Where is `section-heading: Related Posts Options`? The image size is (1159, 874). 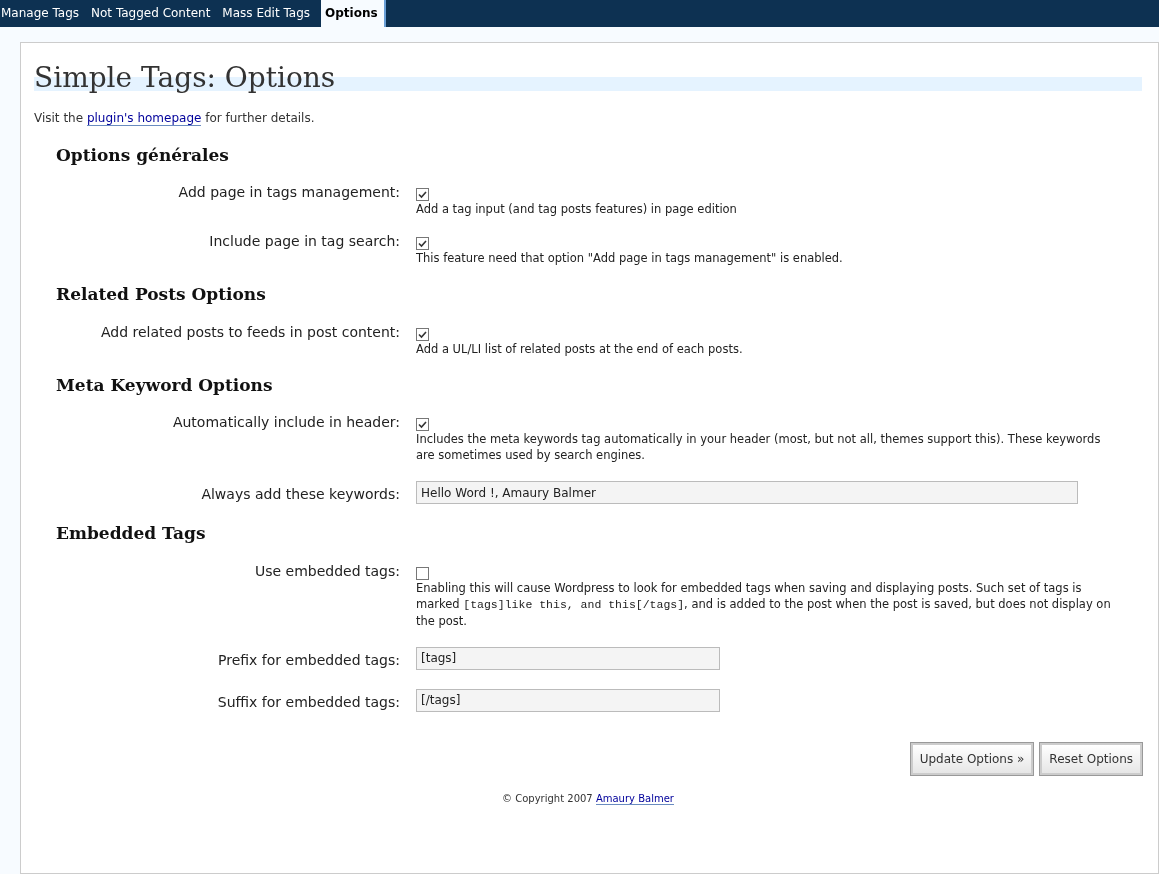 section-heading: Related Posts Options is located at coordinates (161, 295).